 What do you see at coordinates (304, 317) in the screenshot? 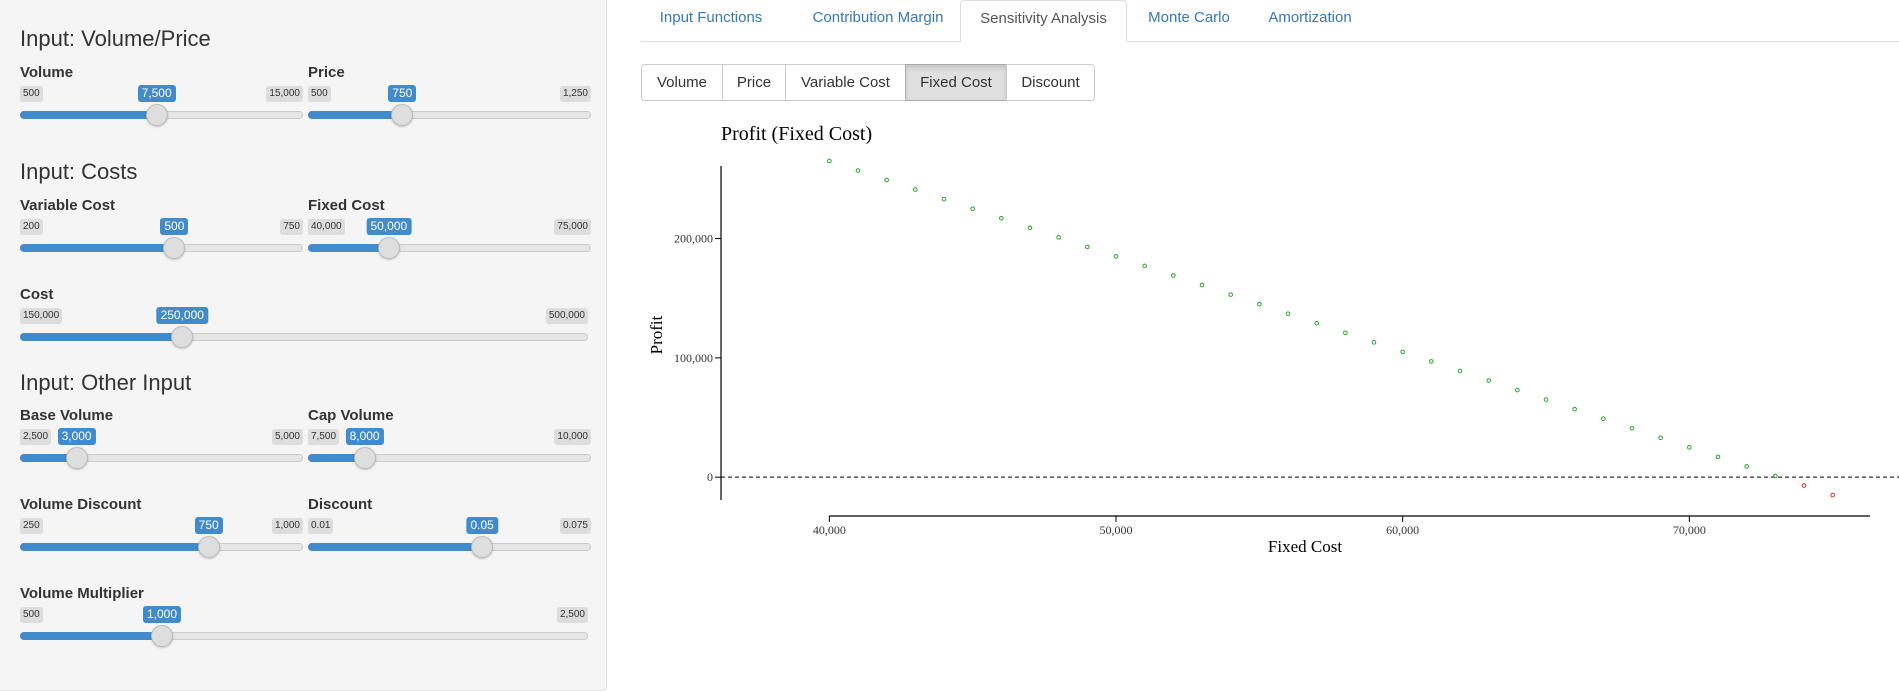
I see `slider-cost: Cost 150,000 500,000 250,000` at bounding box center [304, 317].